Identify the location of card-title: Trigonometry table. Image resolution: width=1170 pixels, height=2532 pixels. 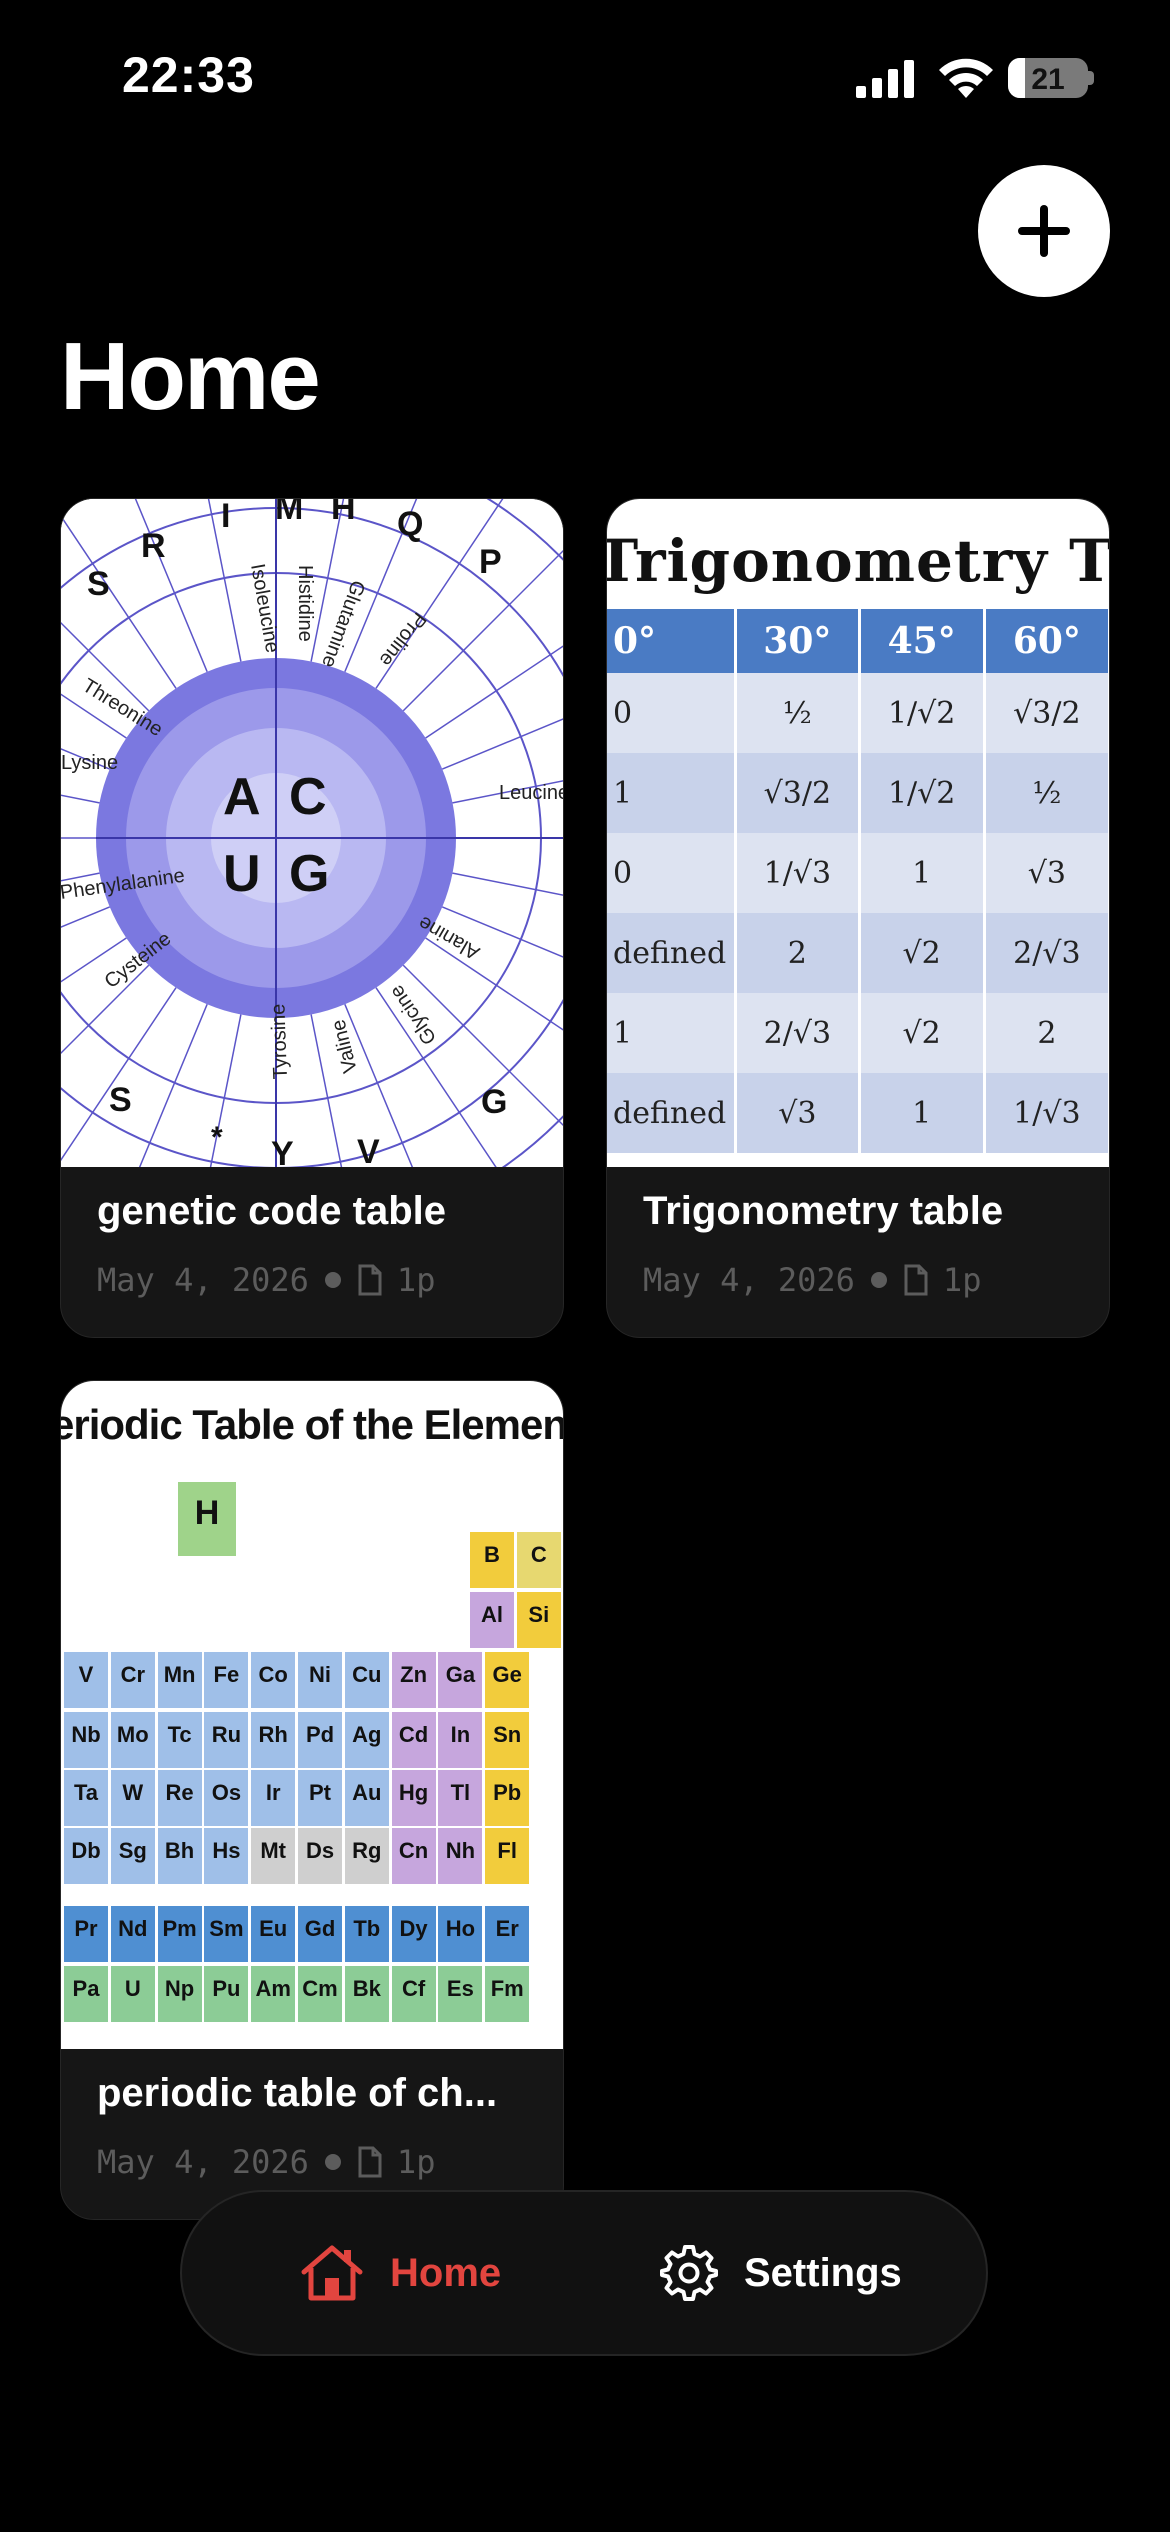
(823, 1211).